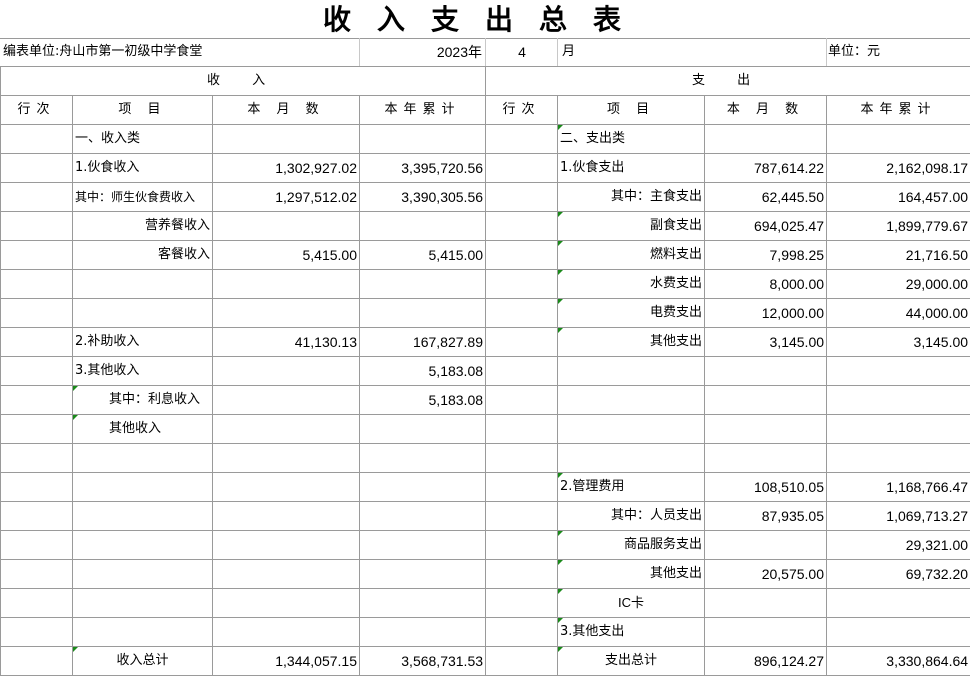 This screenshot has width=970, height=676. Describe the element at coordinates (631, 255) in the screenshot. I see `expense-item-cell: 燃料支出` at that location.